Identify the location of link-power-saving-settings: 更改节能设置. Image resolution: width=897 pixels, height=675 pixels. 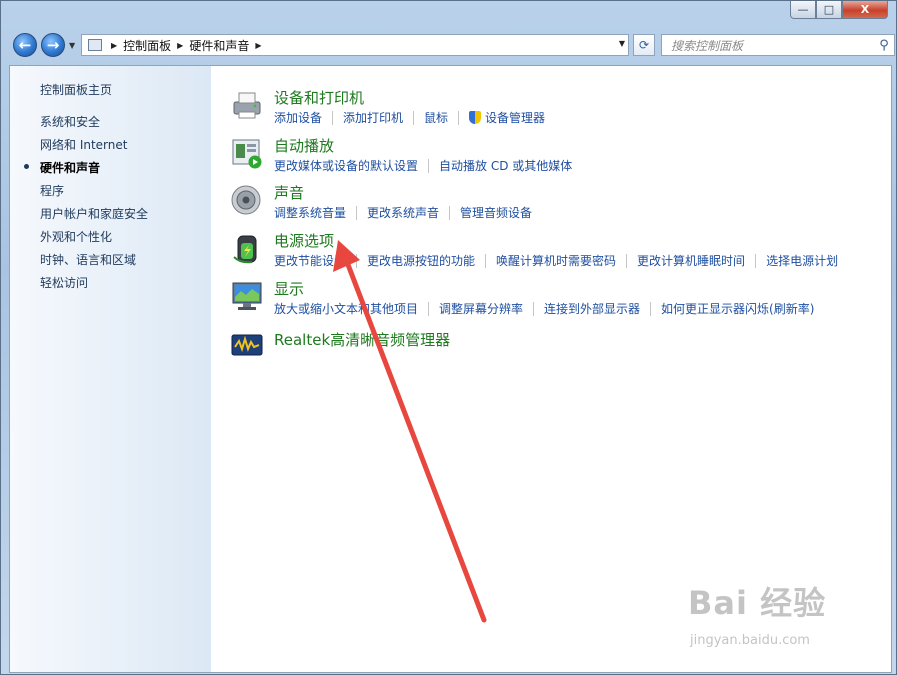
(310, 260).